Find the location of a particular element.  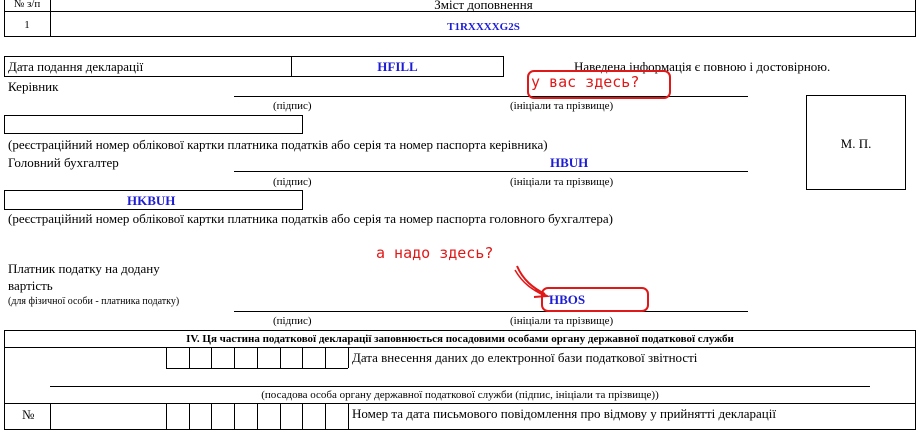

filing-date-value: HFILL is located at coordinates (397, 66).